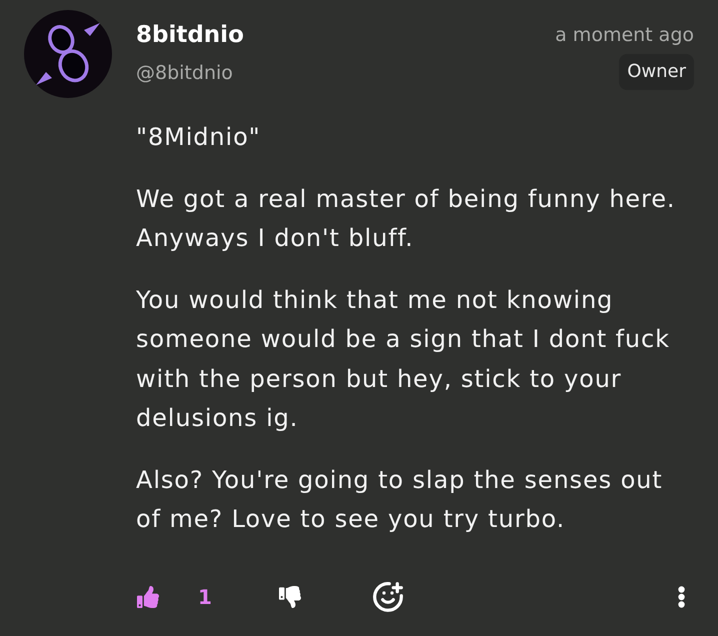  Describe the element at coordinates (400, 499) in the screenshot. I see `comment-paragraph: Also? You're going to slap the senses out of me? Love to see you try turbo.` at that location.